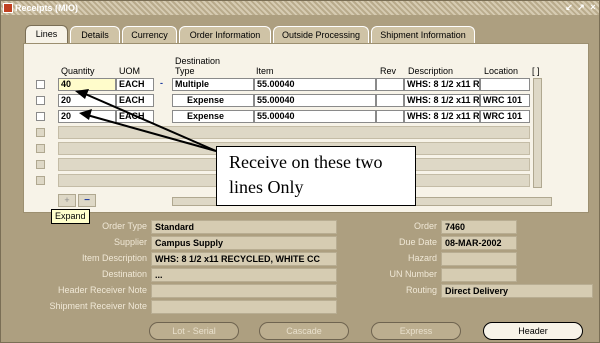  I want to click on order-type-label: Order Type, so click(124, 226).